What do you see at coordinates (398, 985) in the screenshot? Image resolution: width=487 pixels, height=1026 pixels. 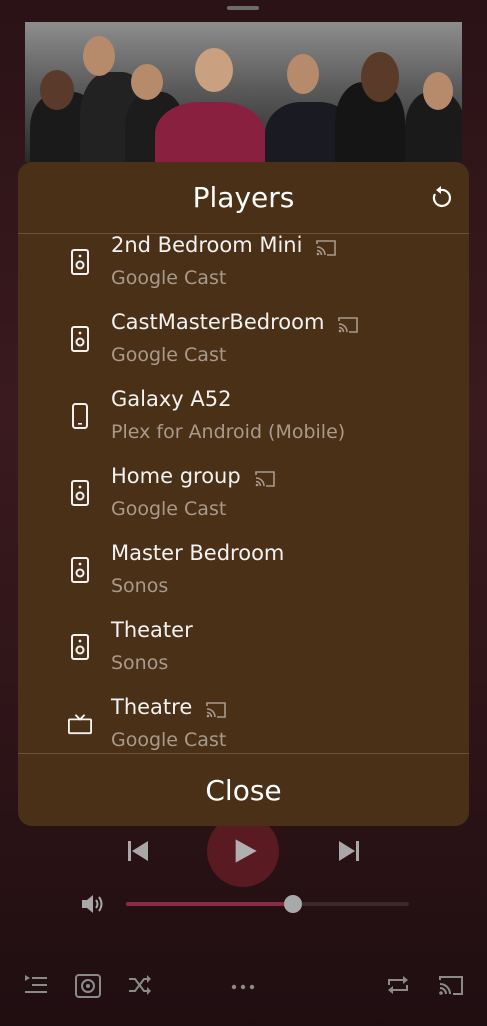 I see `repeat-icon` at bounding box center [398, 985].